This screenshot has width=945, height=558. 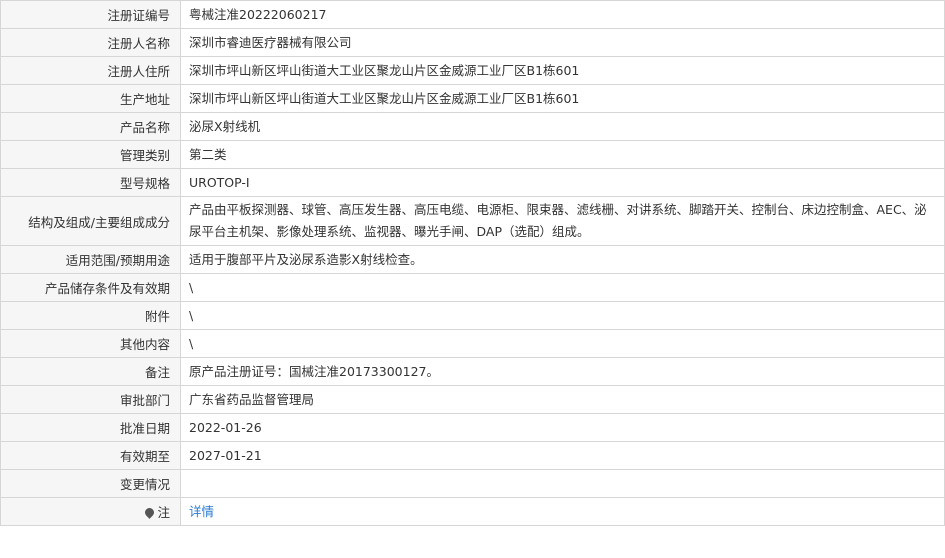 I want to click on pin-icon, so click(x=150, y=512).